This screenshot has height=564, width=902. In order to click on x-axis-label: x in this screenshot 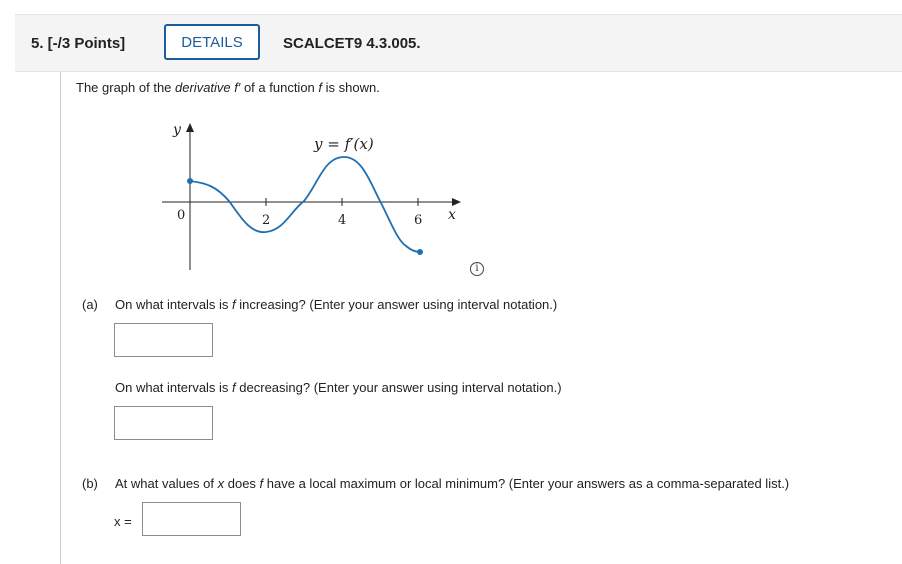, I will do `click(452, 215)`.